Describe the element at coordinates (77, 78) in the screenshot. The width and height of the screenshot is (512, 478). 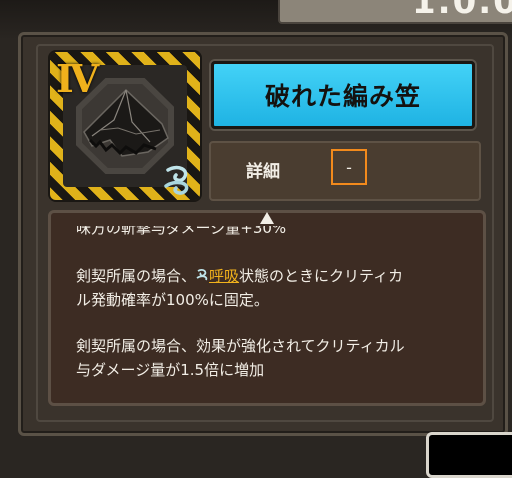
I see `rank-badge: Ⅳ` at that location.